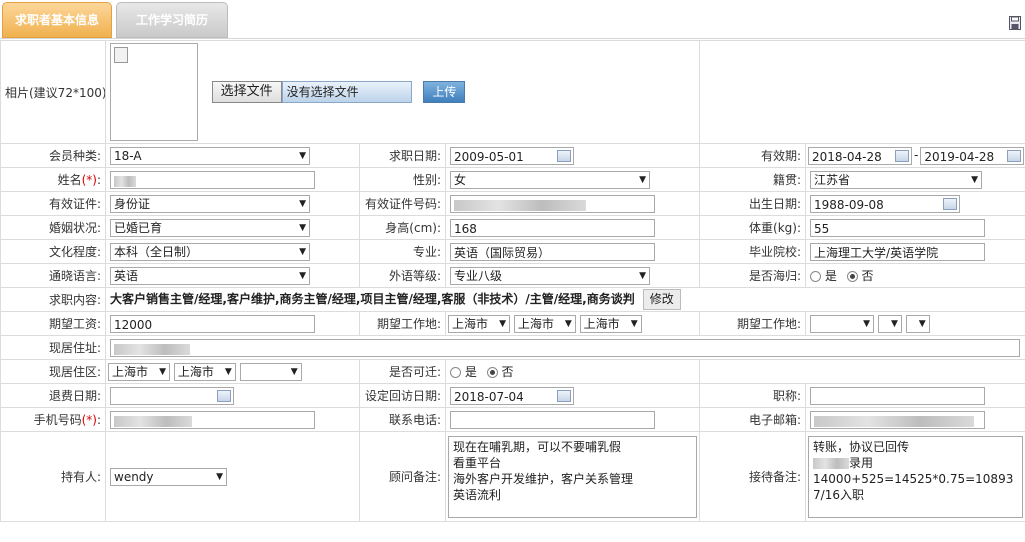  What do you see at coordinates (139, 371) in the screenshot?
I see `district-province-select: 上海市 ▼` at bounding box center [139, 371].